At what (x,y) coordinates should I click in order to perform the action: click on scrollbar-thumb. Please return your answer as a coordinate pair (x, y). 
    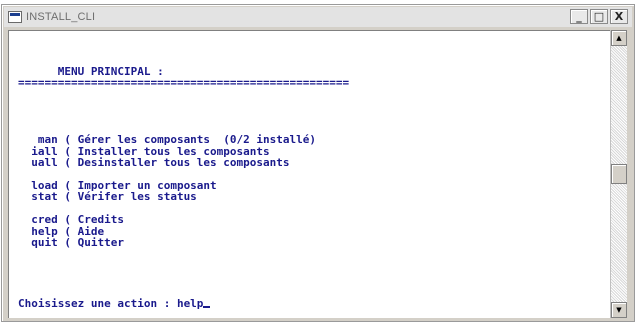
    Looking at the image, I should click on (619, 174).